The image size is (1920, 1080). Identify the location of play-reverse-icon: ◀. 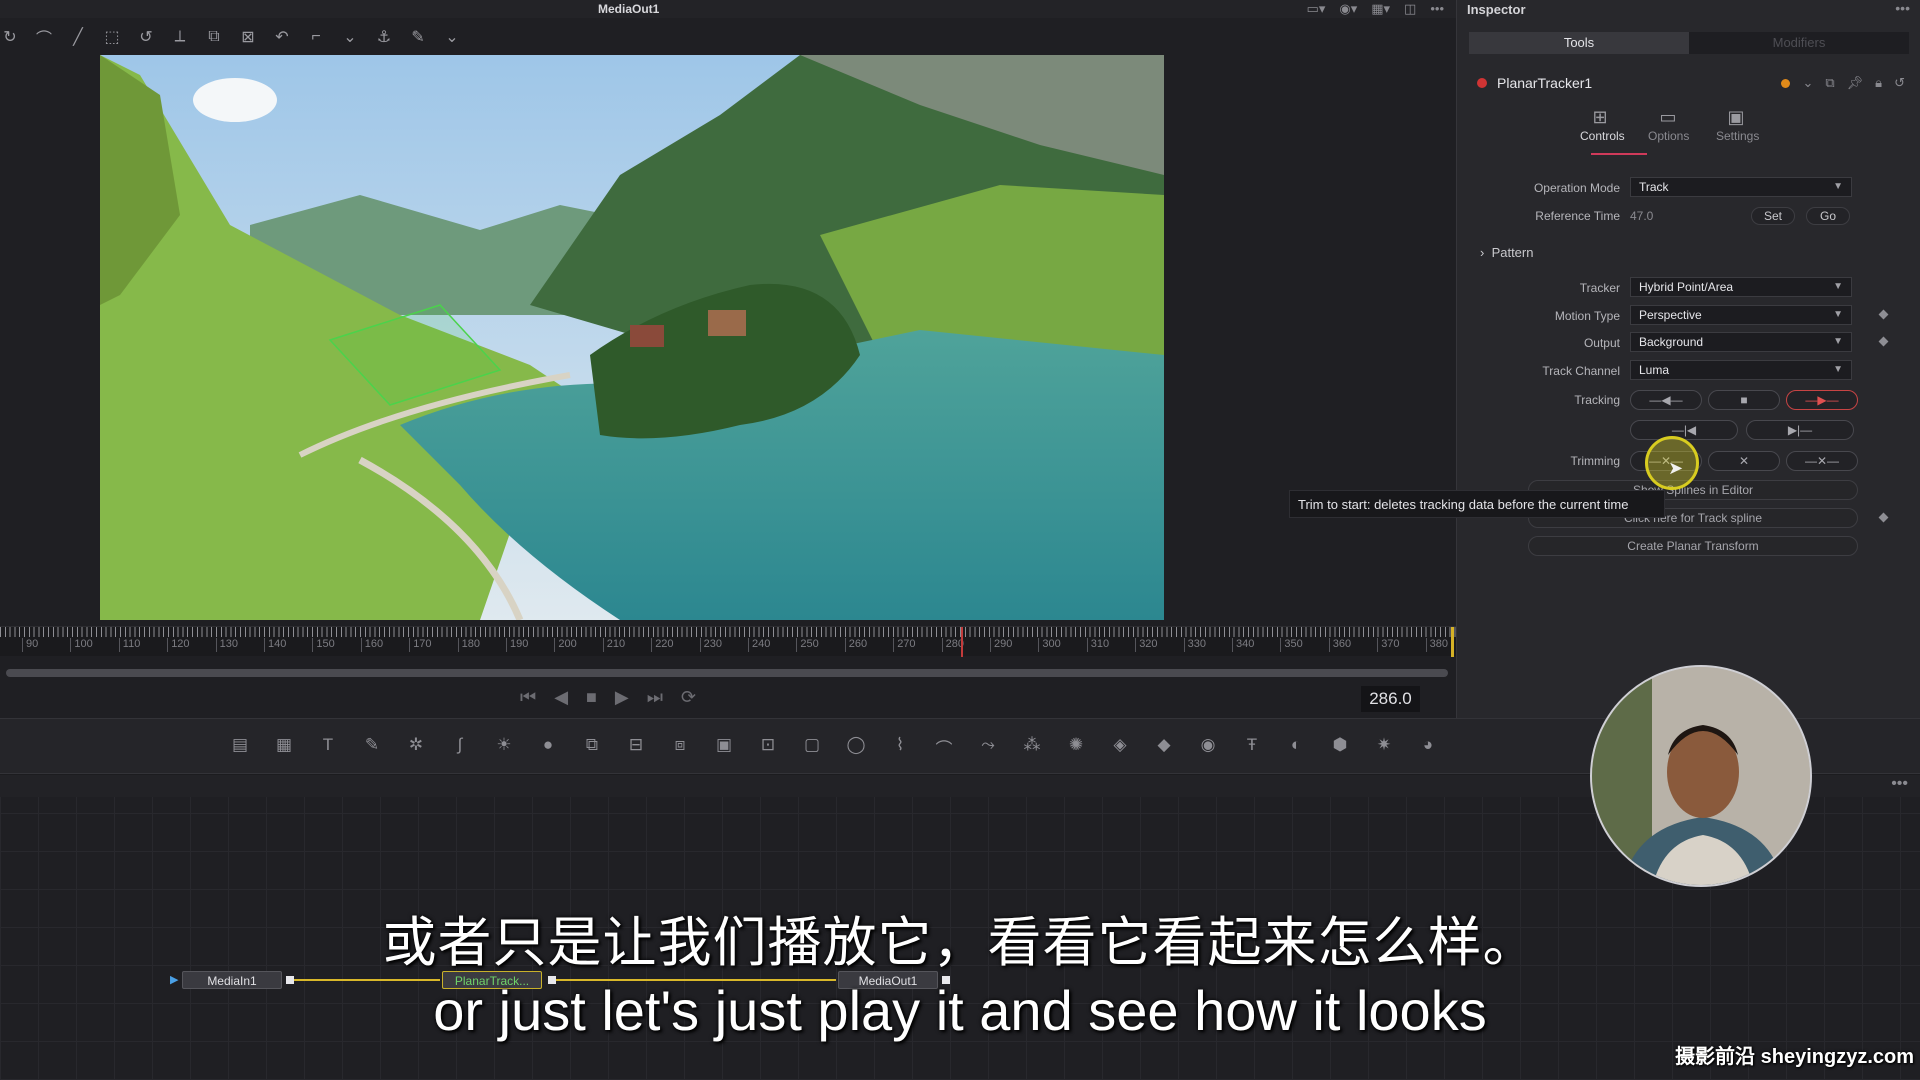
(561, 697).